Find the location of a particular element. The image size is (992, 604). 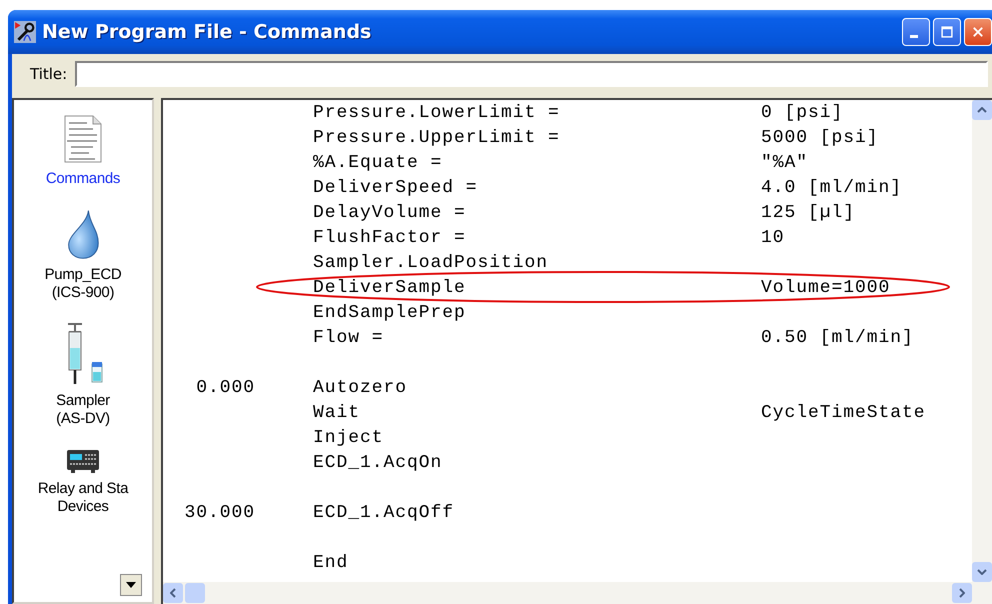

document-icon is located at coordinates (82, 139).